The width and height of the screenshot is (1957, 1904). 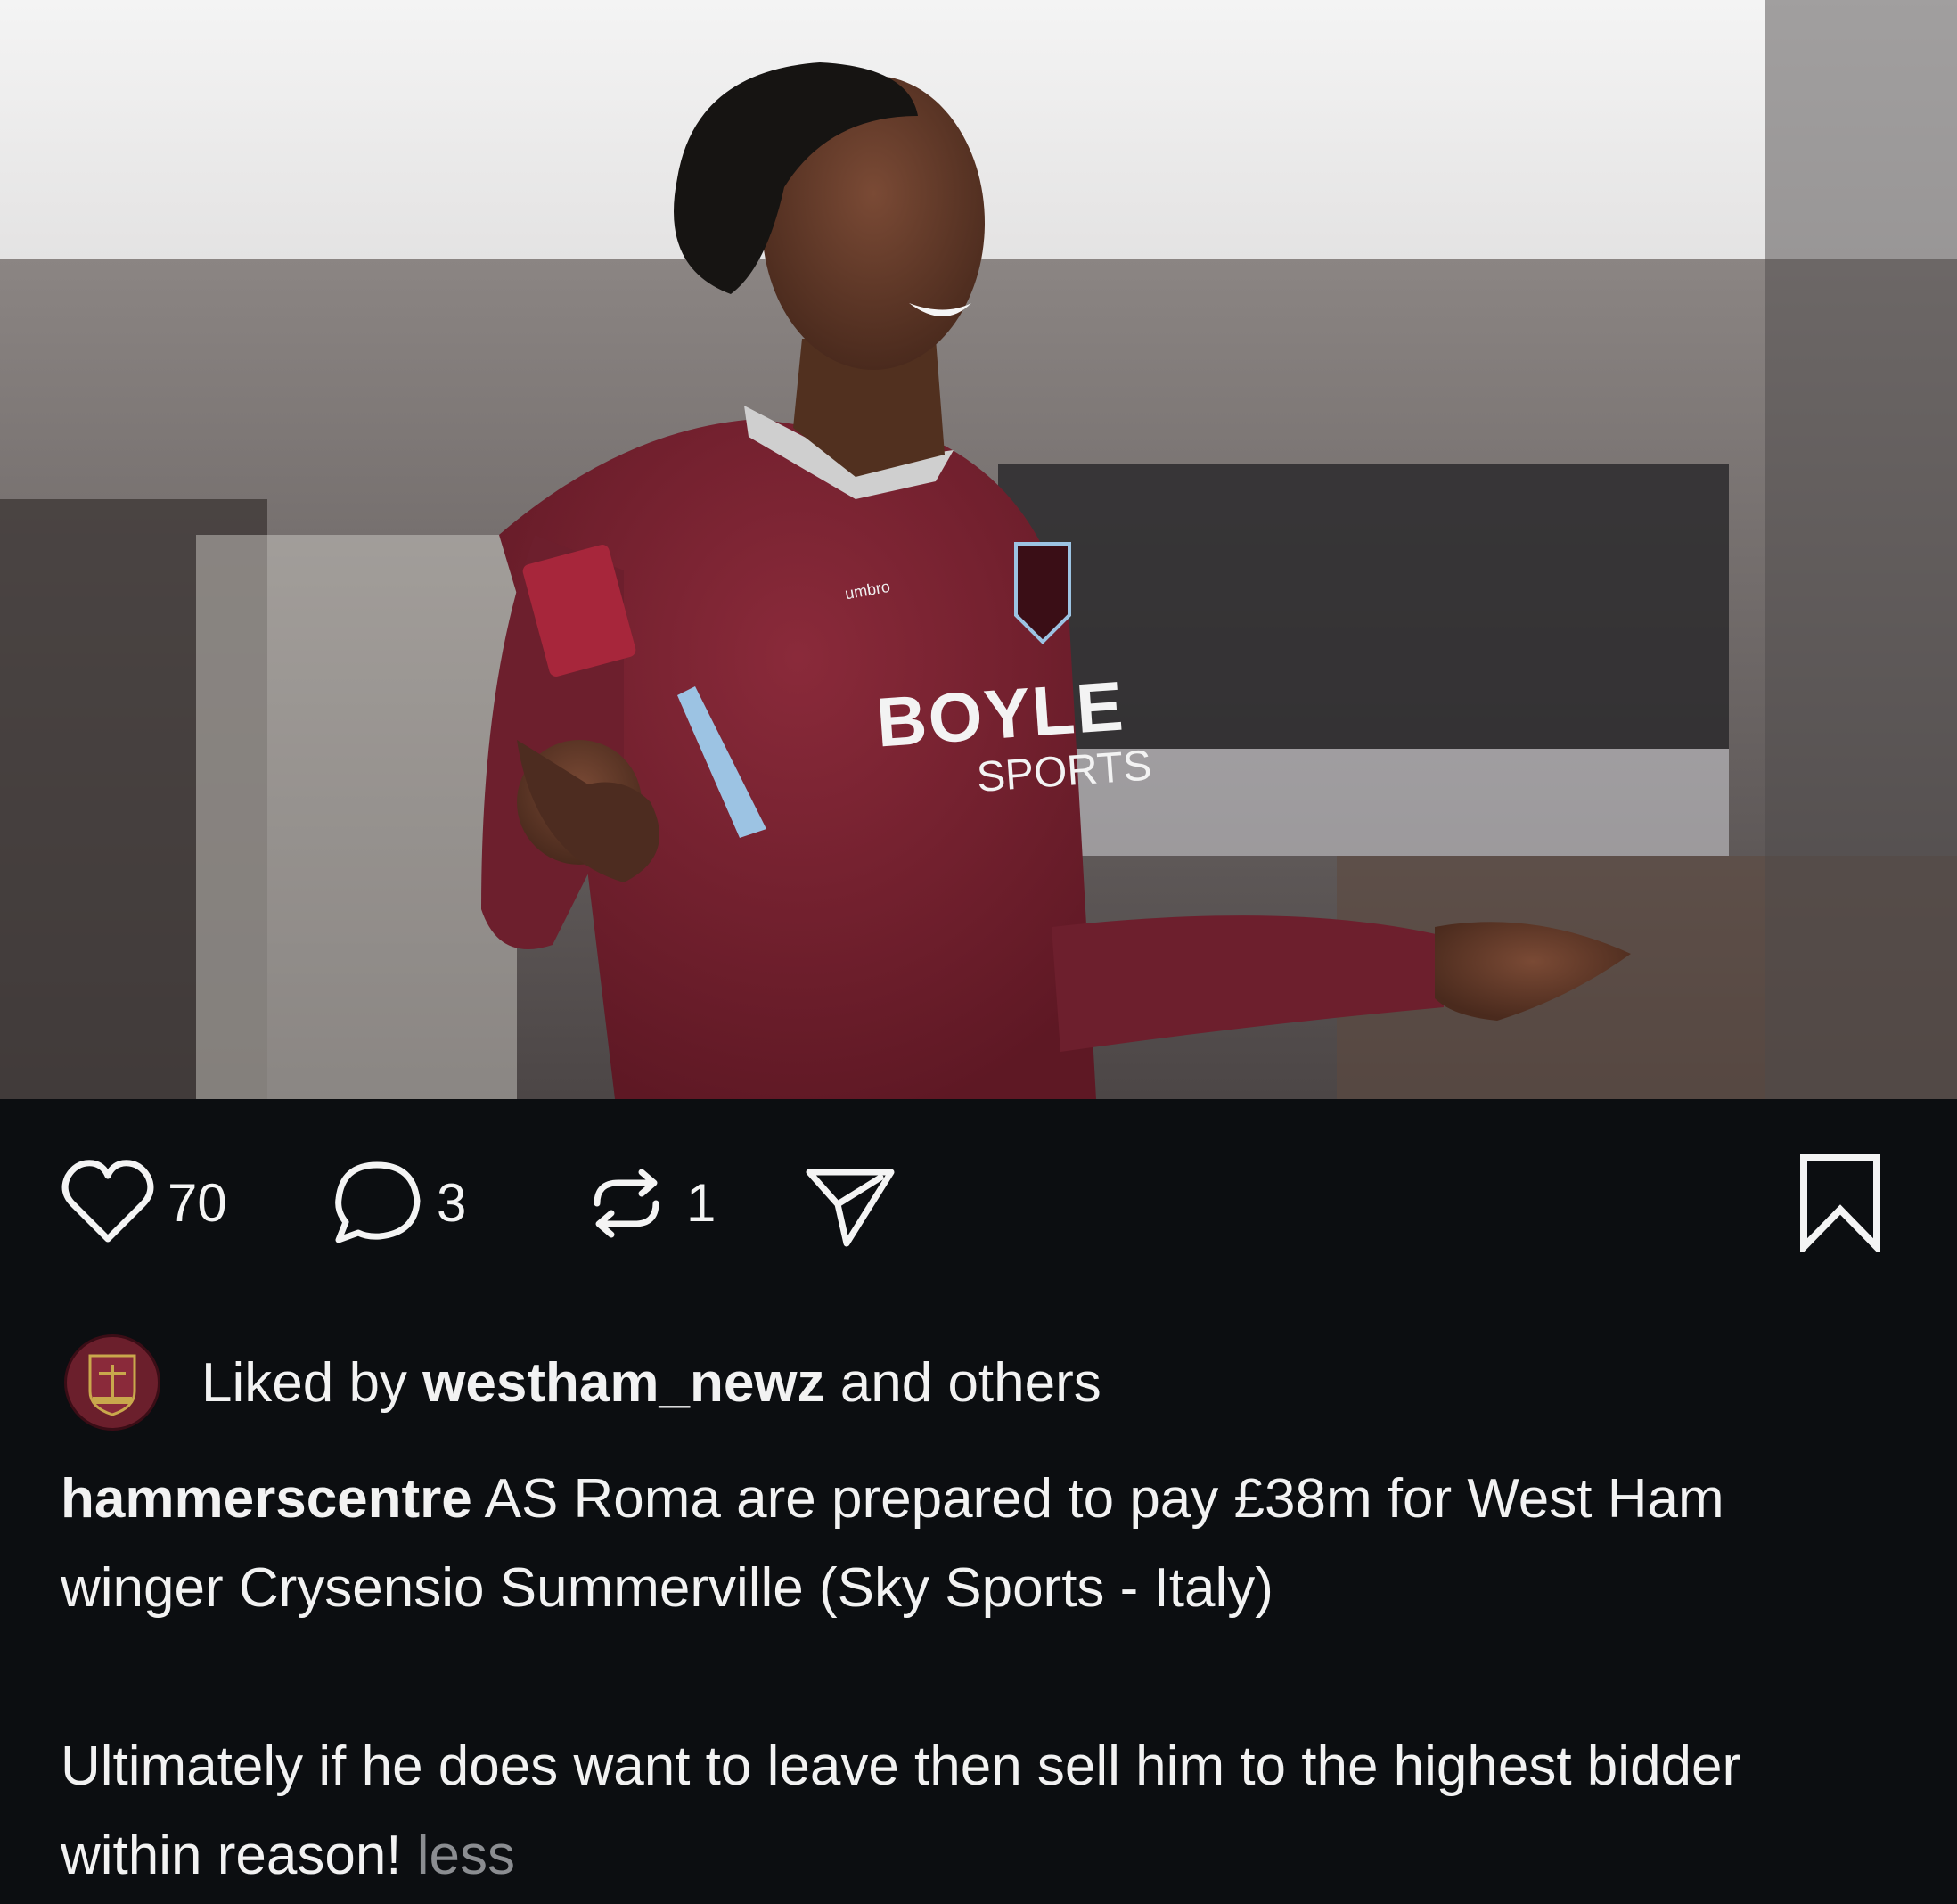 What do you see at coordinates (978, 1192) in the screenshot?
I see `action-bar: 70 3 1` at bounding box center [978, 1192].